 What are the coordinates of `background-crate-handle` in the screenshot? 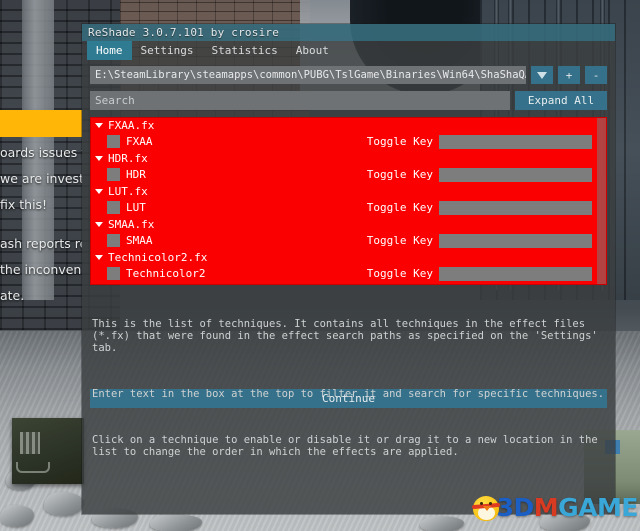 It's located at (33, 467).